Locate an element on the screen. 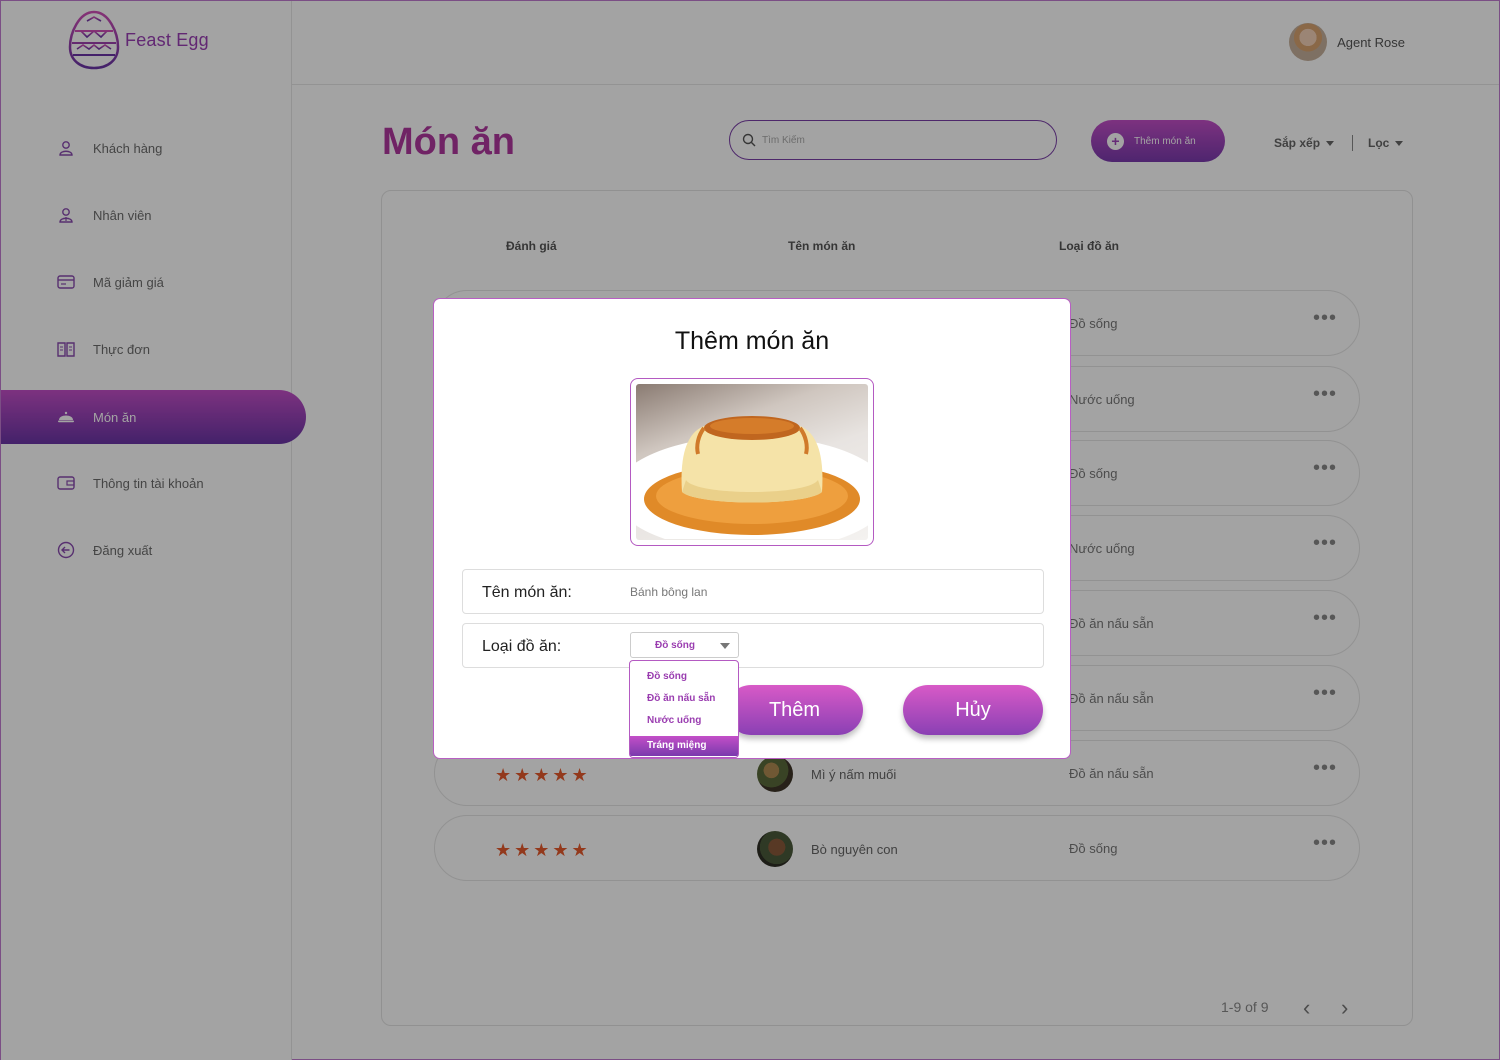  dish-type-label: Loại đồ ăn: is located at coordinates (522, 646).